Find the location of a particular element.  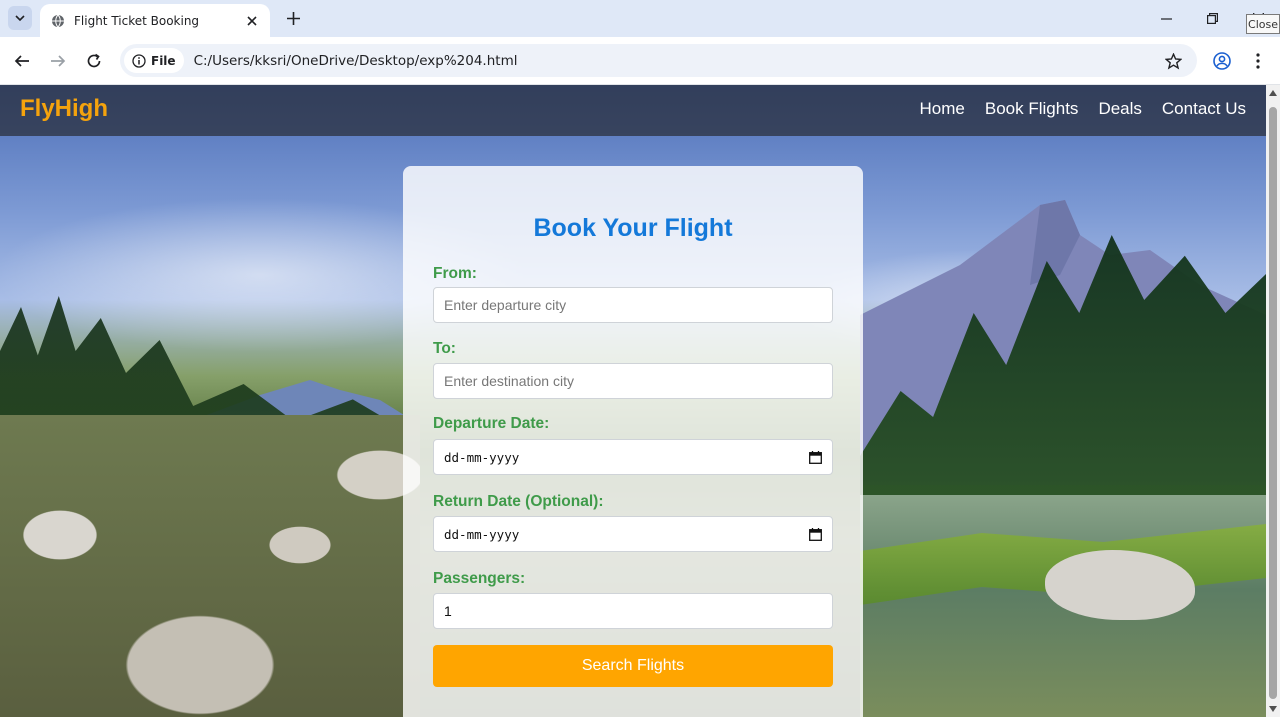

profile-button is located at coordinates (1222, 61).